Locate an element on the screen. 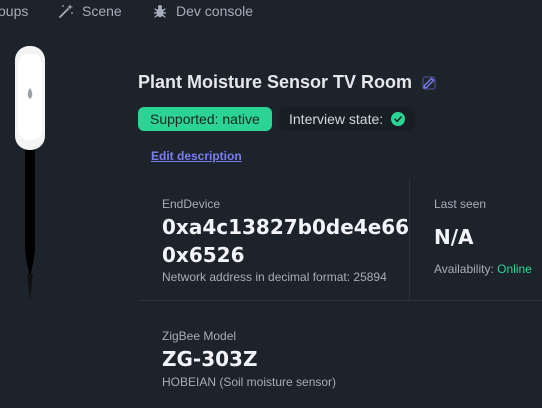 This screenshot has height=408, width=542. device-title-text: Plant Moisture Sensor TV Room is located at coordinates (275, 82).